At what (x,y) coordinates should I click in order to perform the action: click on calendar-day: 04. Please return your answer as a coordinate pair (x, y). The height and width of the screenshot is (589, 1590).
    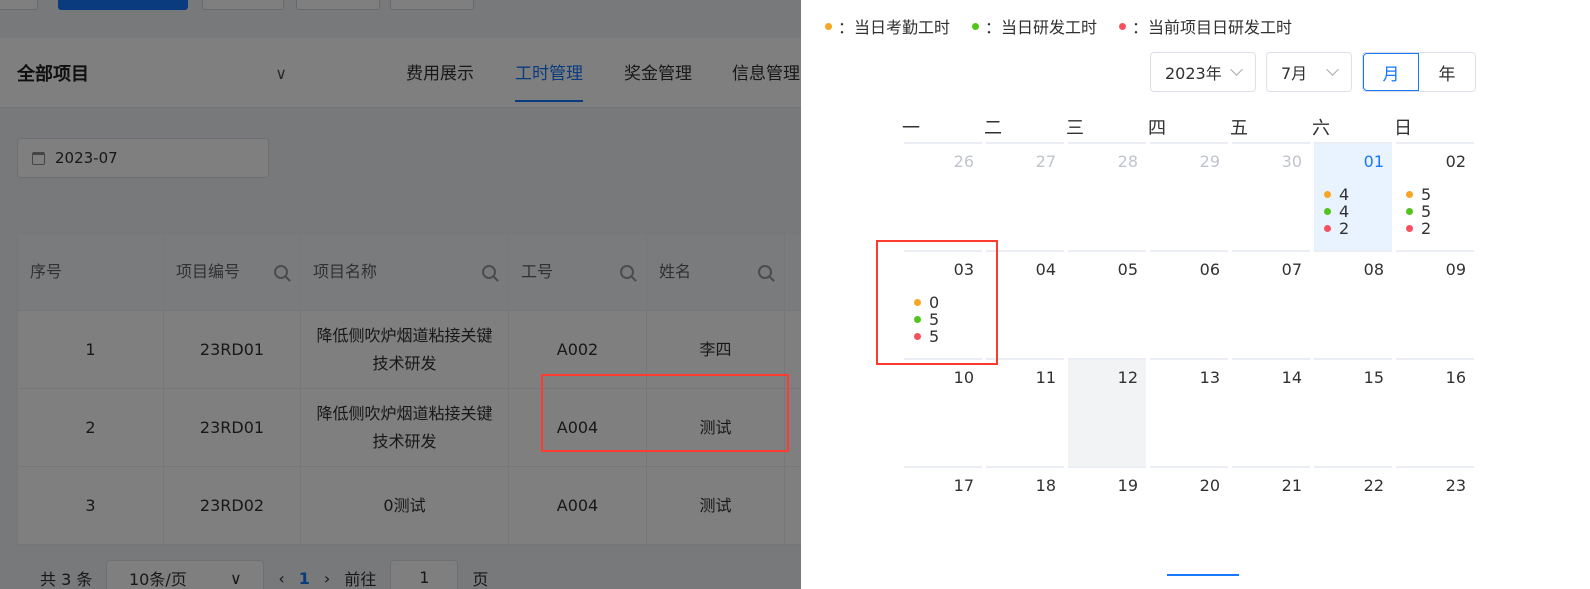
    Looking at the image, I should click on (1025, 304).